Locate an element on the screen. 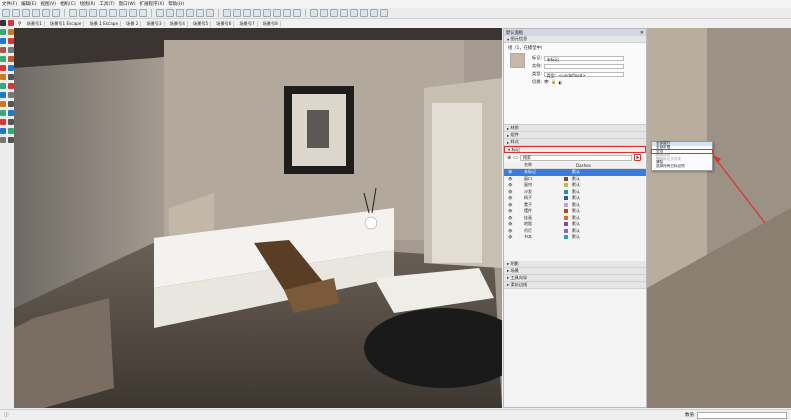  tray-section: ▸ 组件 is located at coordinates (575, 135).